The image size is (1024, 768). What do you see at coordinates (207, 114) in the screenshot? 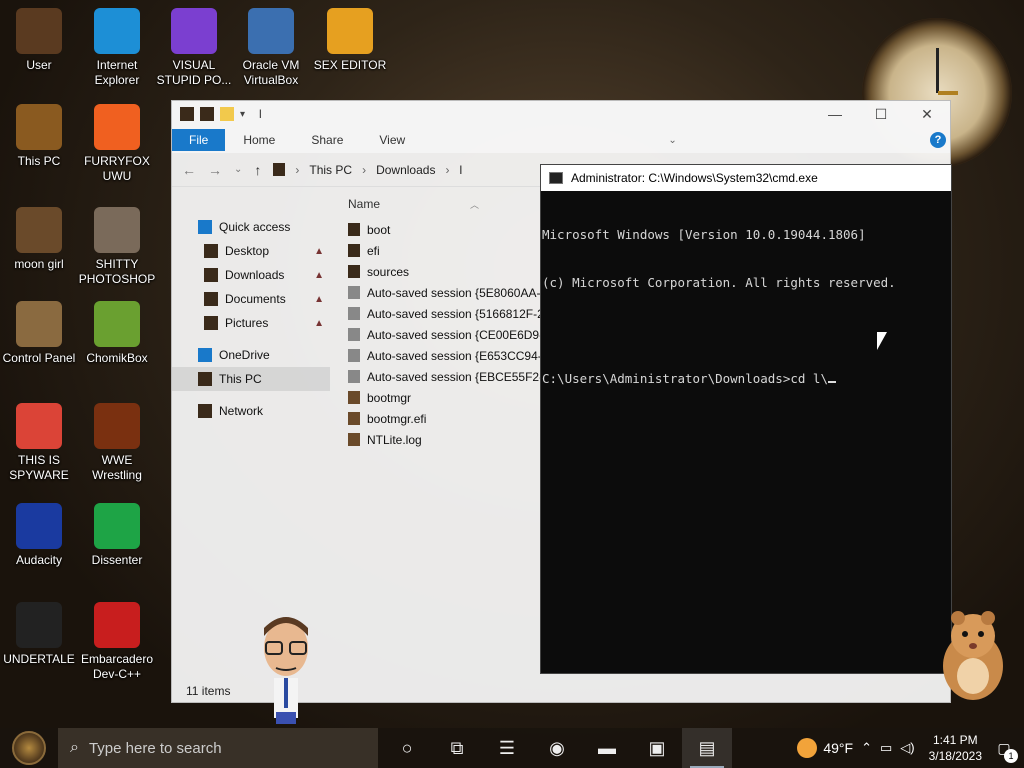
I see `properties-icon` at bounding box center [207, 114].